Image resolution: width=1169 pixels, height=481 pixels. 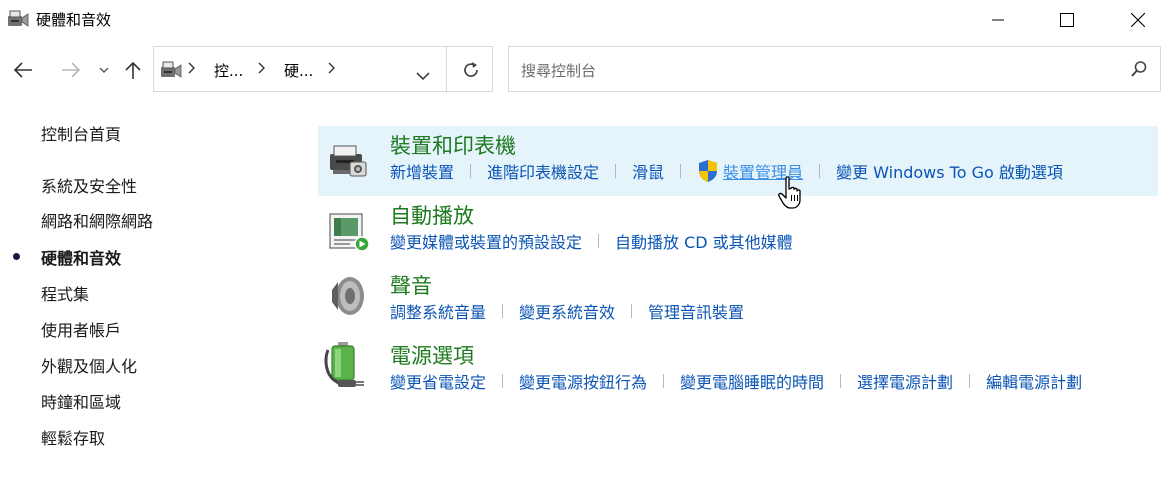 I want to click on recent-locations-button, so click(x=104, y=70).